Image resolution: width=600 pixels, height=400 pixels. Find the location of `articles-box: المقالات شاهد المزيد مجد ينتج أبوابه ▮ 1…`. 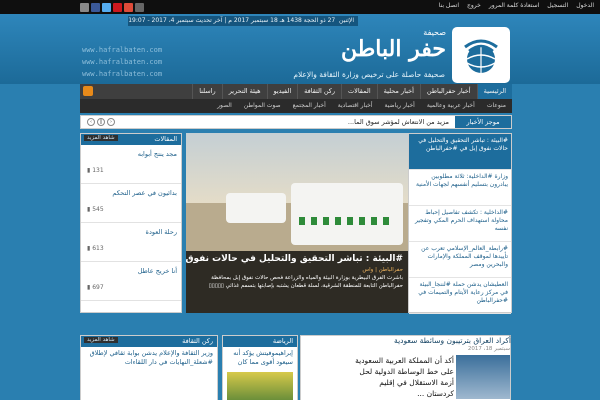

articles-box: المقالات شاهد المزيد مجد ينتج أبوابه ▮ 1… is located at coordinates (131, 223).